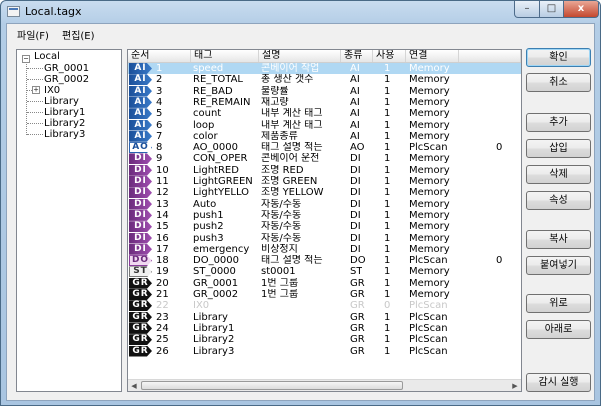 The height and width of the screenshot is (406, 601). I want to click on header-order: 순서, so click(159, 56).